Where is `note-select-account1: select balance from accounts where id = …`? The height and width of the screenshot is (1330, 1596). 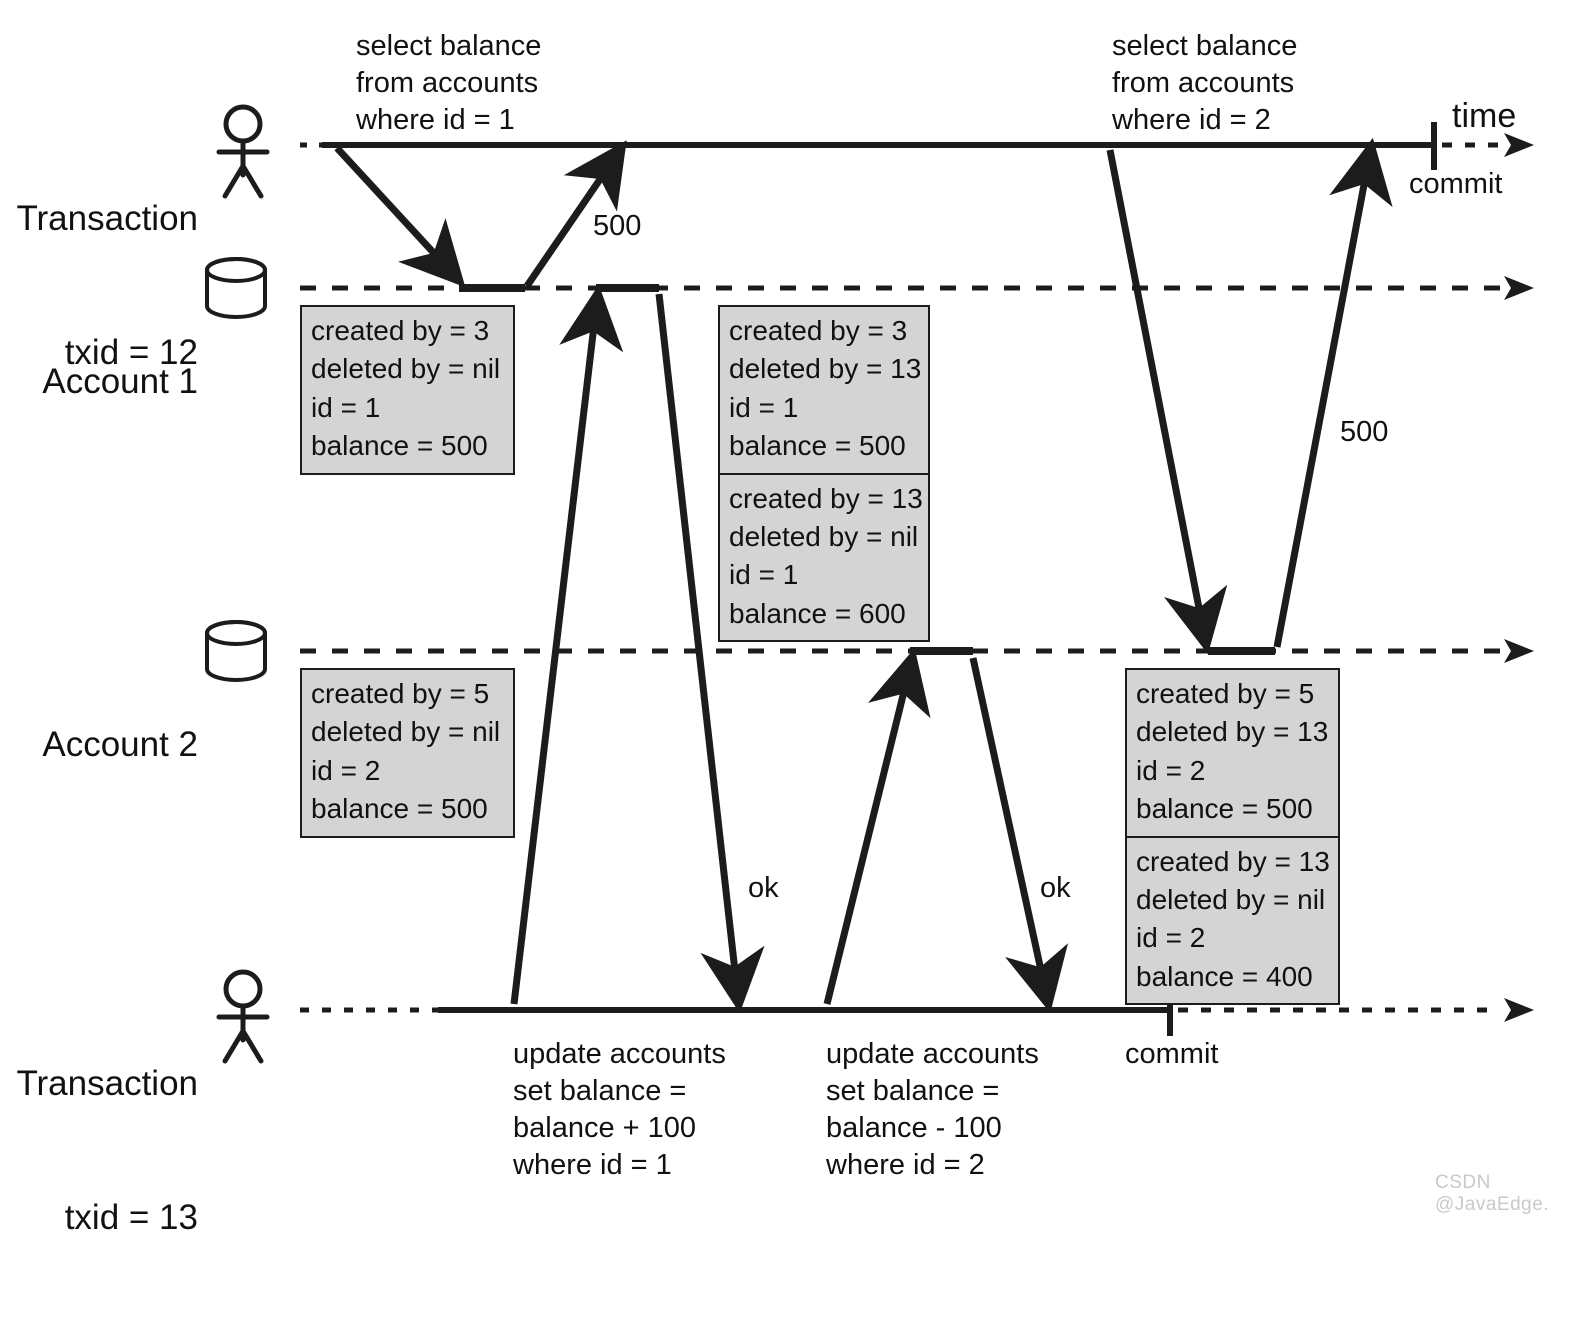 note-select-account1: select balance from accounts where id = … is located at coordinates (449, 83).